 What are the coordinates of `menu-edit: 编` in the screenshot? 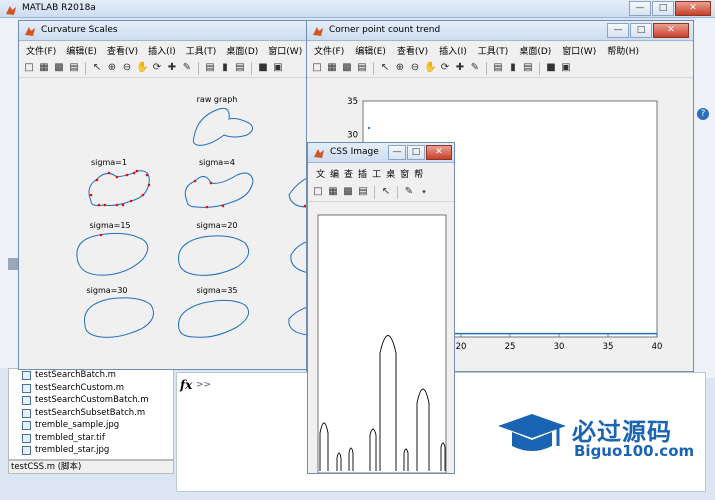 It's located at (334, 173).